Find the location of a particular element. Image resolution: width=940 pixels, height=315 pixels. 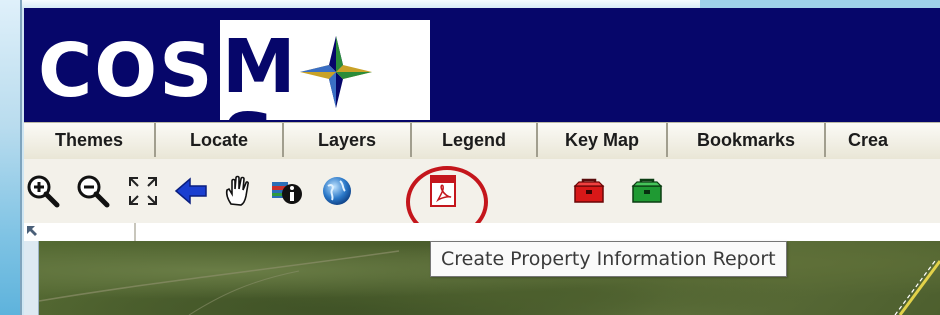

pan-hand-icon is located at coordinates (237, 190).